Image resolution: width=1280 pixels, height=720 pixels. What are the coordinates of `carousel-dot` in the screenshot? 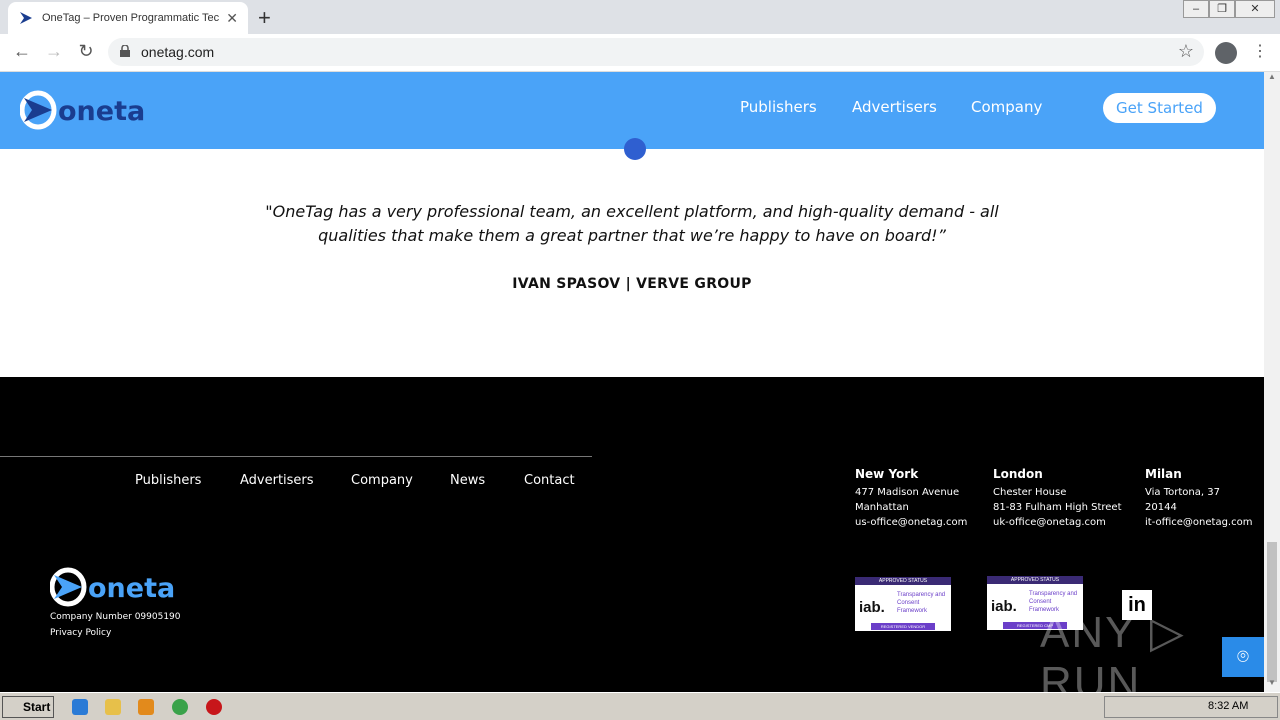 It's located at (635, 149).